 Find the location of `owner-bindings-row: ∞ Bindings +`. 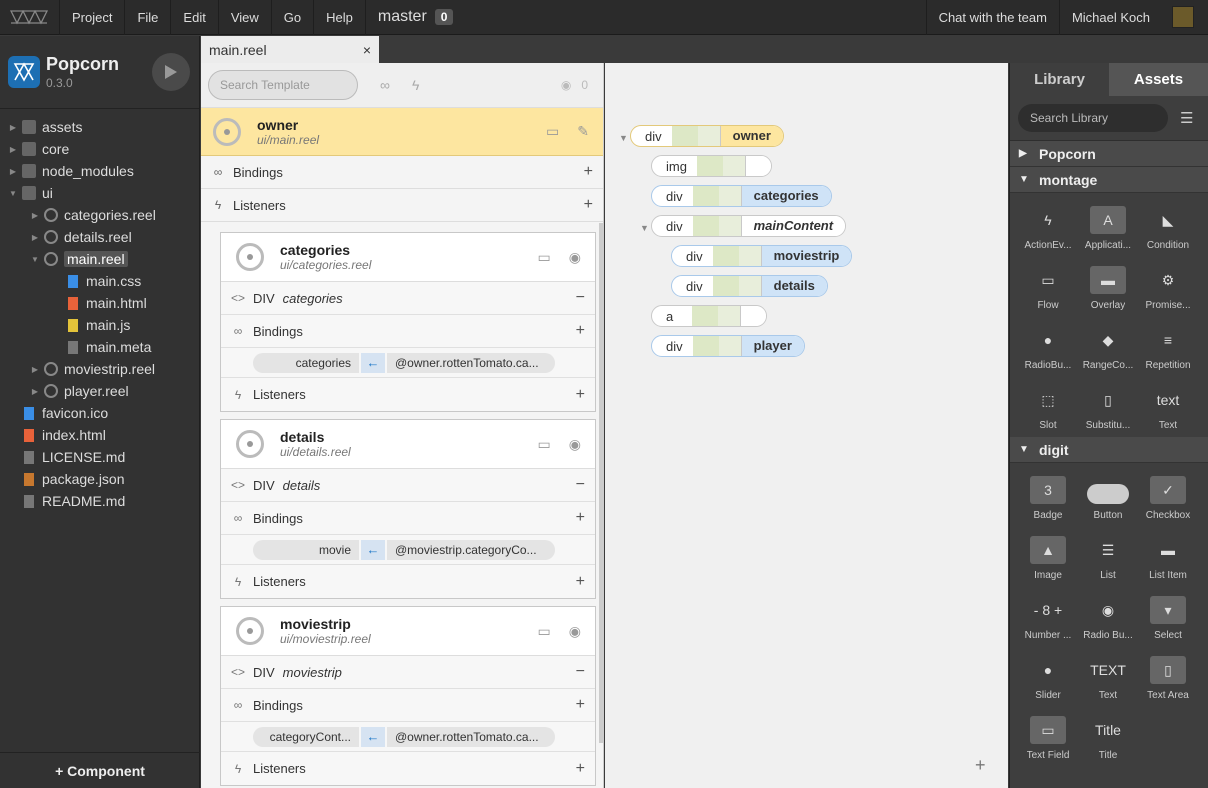

owner-bindings-row: ∞ Bindings + is located at coordinates (402, 172).